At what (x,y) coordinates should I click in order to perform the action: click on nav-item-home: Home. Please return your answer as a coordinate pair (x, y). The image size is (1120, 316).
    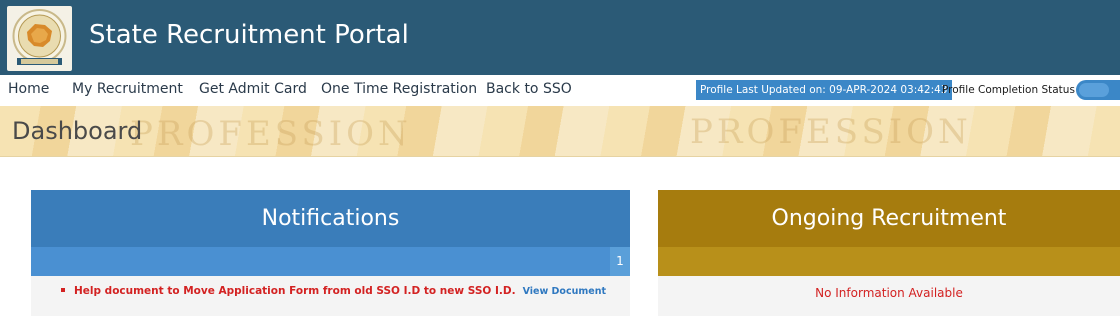
    Looking at the image, I should click on (28, 89).